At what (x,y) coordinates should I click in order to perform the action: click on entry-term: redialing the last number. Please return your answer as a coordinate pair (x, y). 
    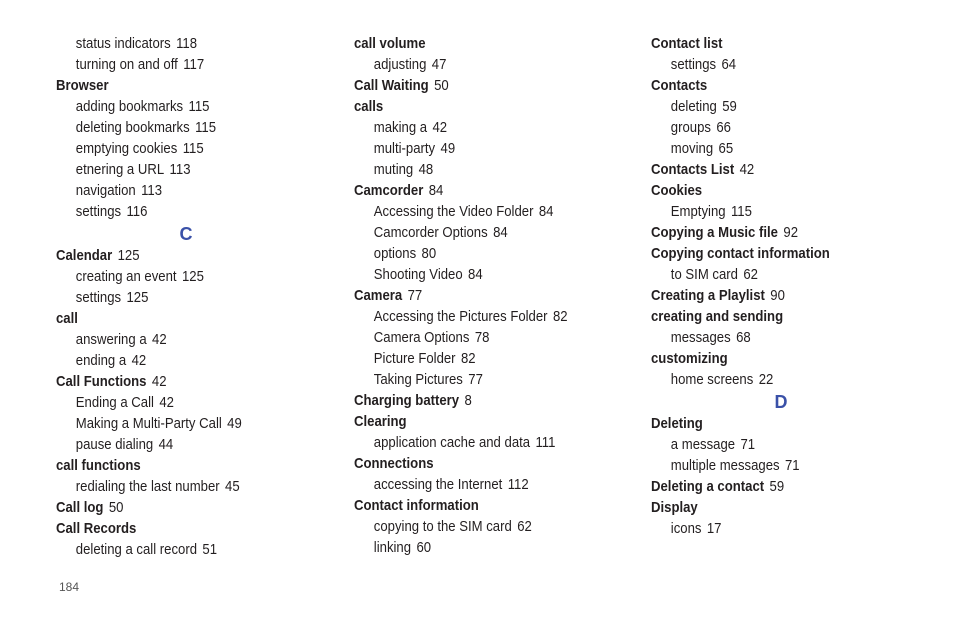
    Looking at the image, I should click on (147, 487).